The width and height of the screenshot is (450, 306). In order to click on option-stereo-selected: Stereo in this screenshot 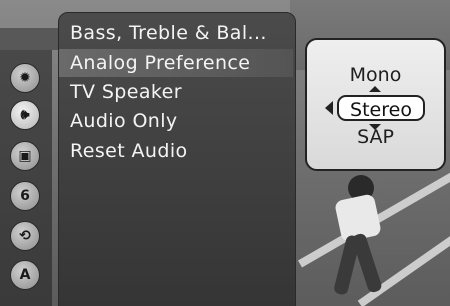, I will do `click(381, 108)`.